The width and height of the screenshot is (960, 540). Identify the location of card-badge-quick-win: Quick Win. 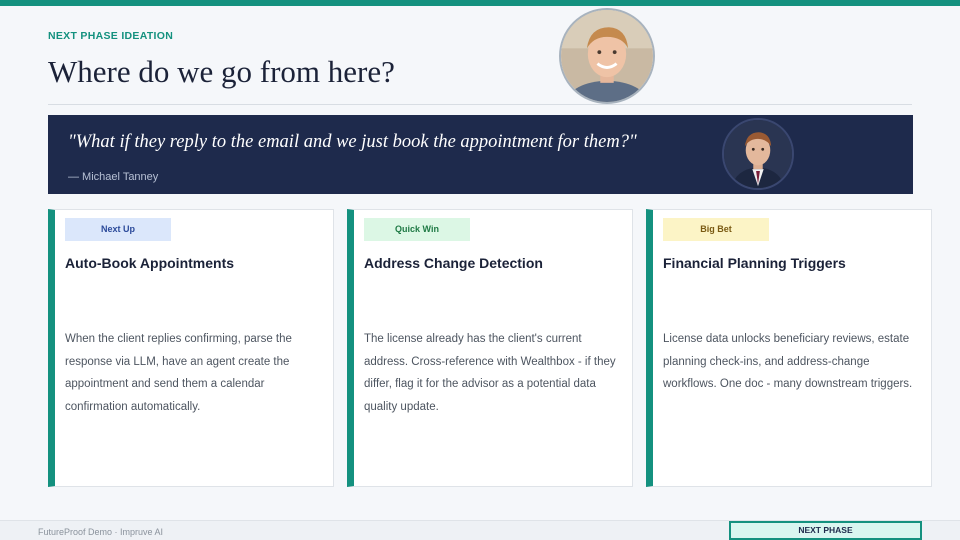
(417, 229).